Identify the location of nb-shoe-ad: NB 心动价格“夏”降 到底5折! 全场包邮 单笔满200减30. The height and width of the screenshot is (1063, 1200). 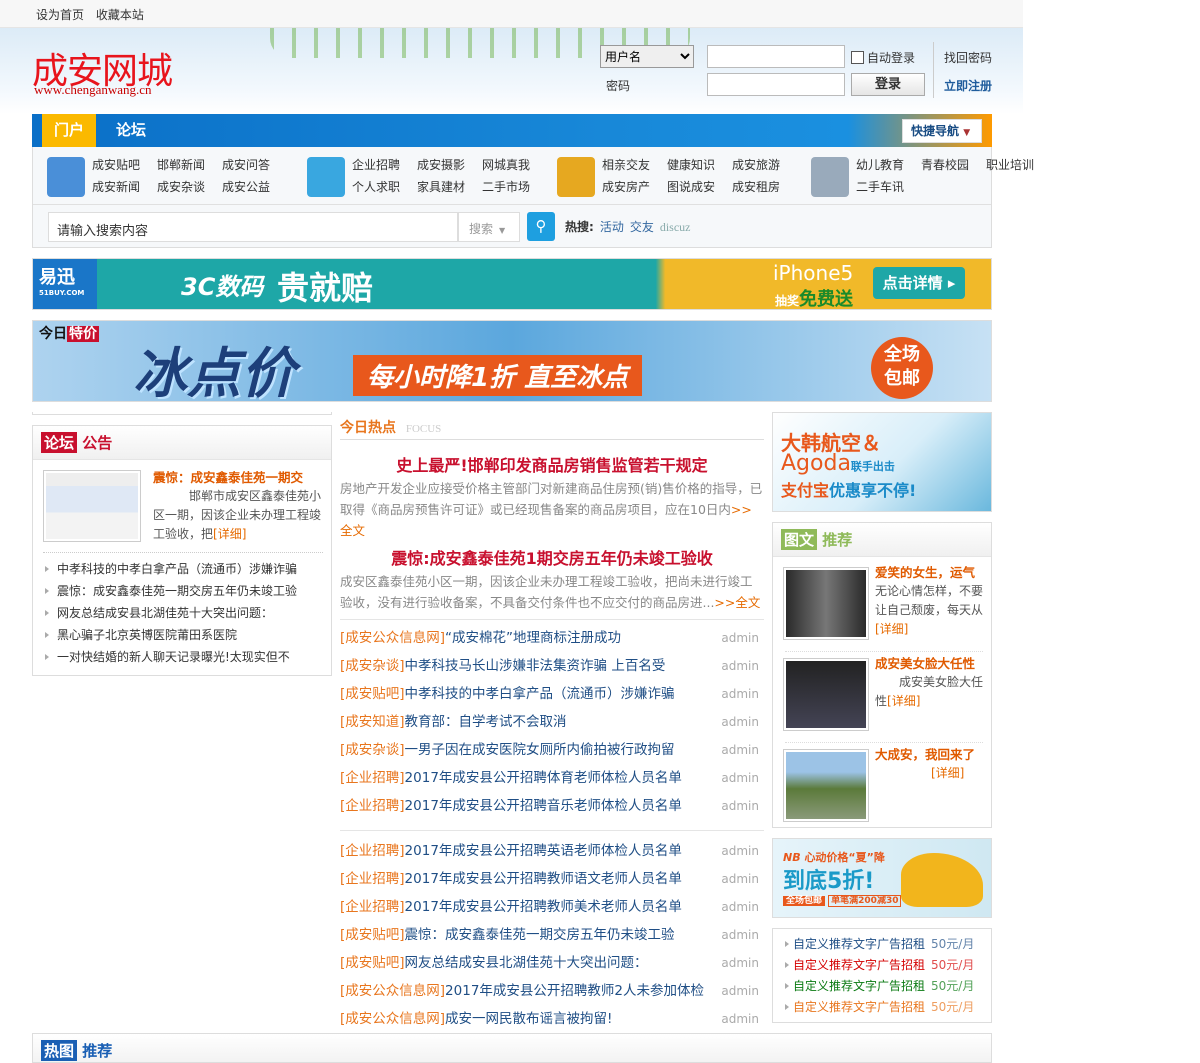
(882, 878).